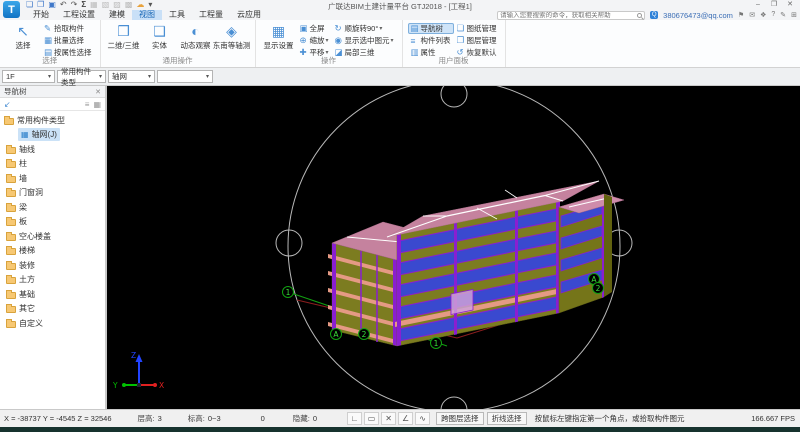 This screenshot has width=800, height=432. What do you see at coordinates (131, 76) in the screenshot?
I see `element-select: 轴网 ▾` at bounding box center [131, 76].